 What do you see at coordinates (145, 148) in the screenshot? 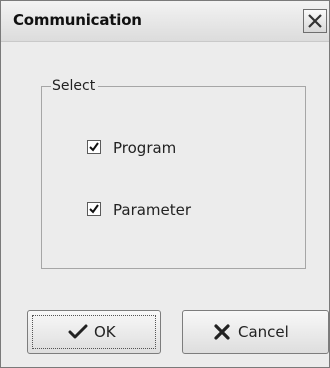
I see `program-label: Program` at bounding box center [145, 148].